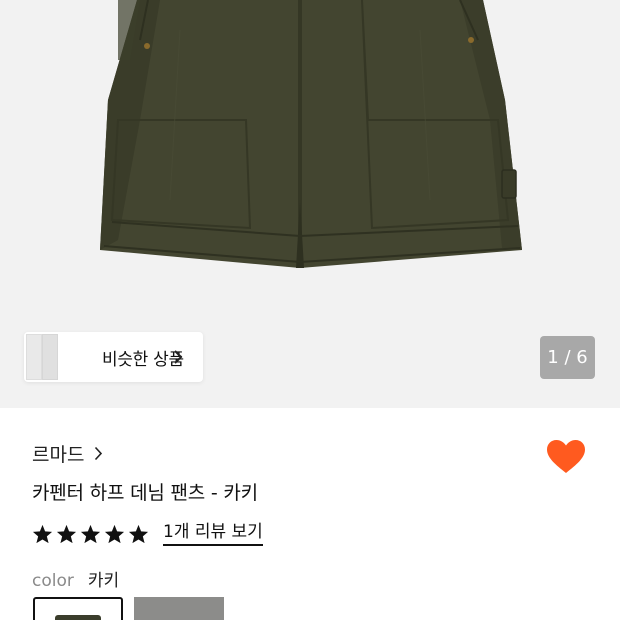 The width and height of the screenshot is (620, 620). I want to click on selected-color-value: 카키, so click(103, 581).